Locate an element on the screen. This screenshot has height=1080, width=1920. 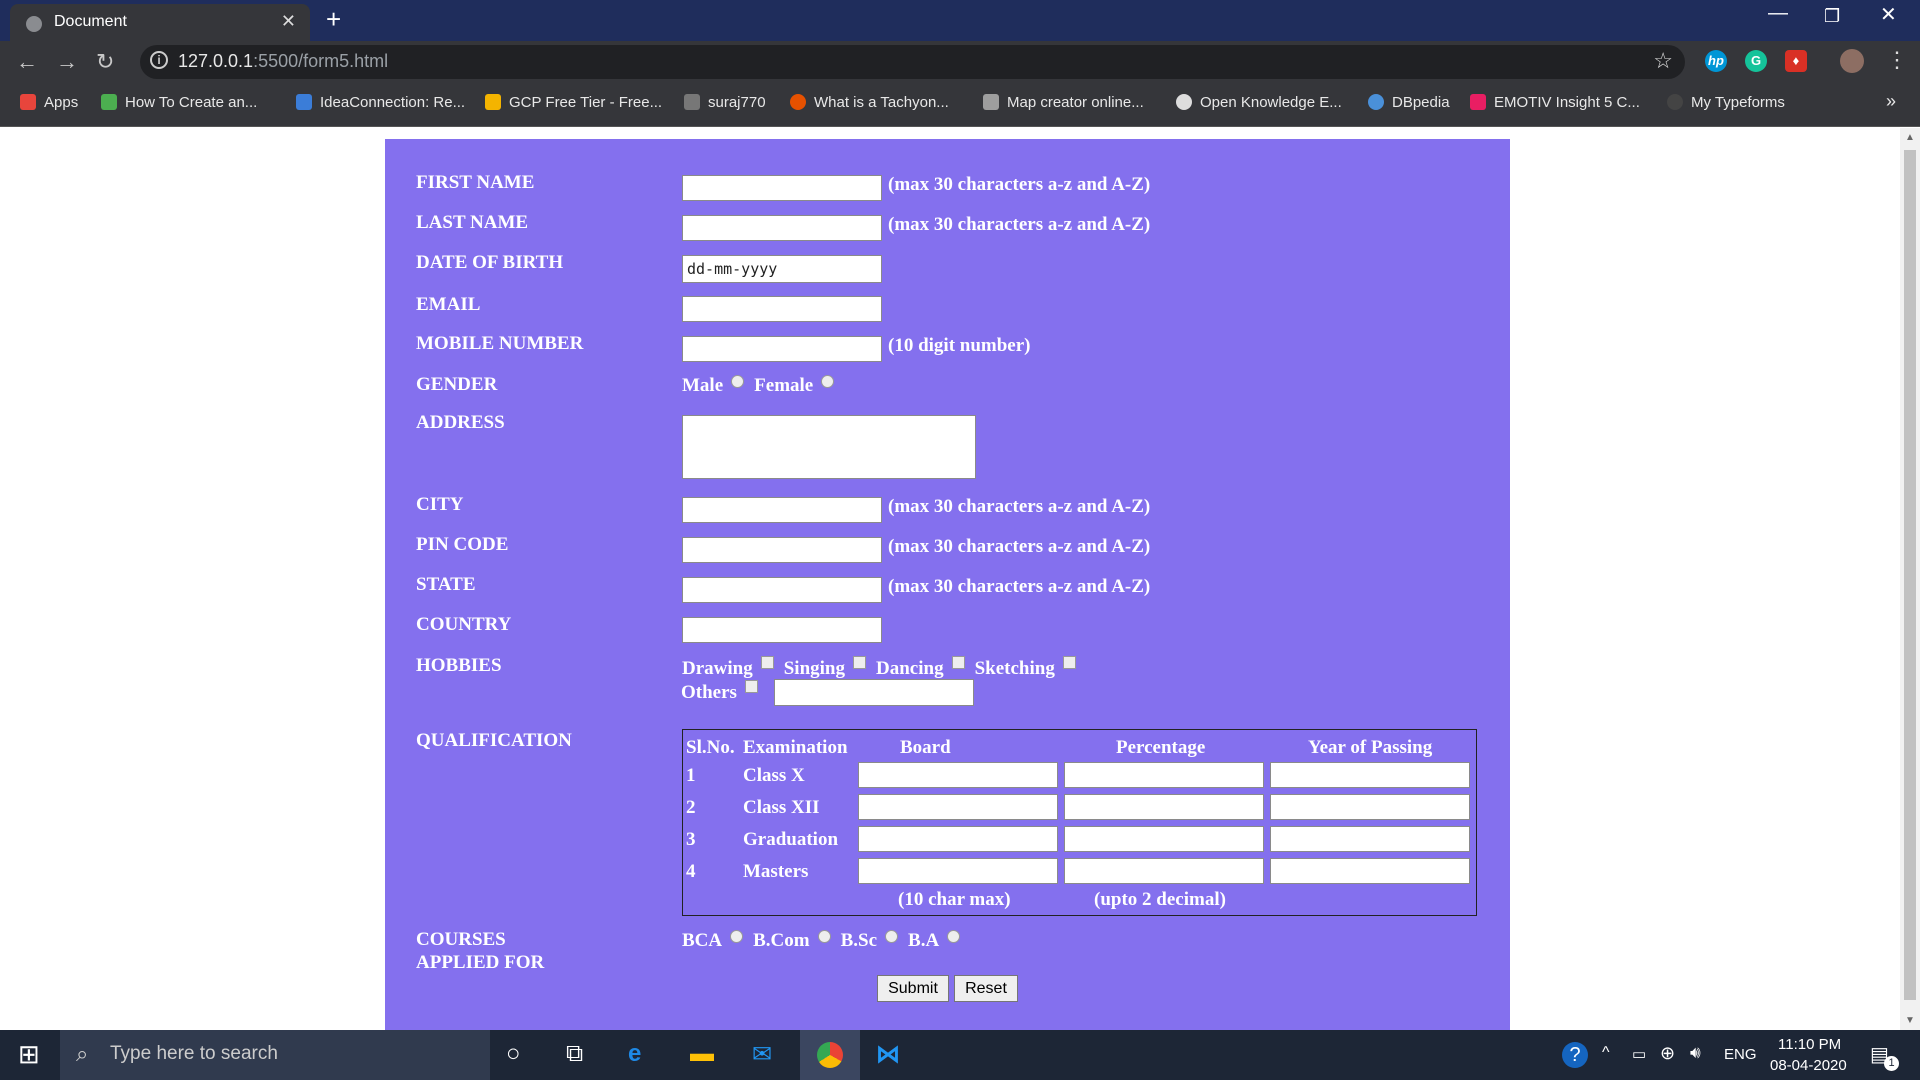
gender-female-radio is located at coordinates (828, 381).